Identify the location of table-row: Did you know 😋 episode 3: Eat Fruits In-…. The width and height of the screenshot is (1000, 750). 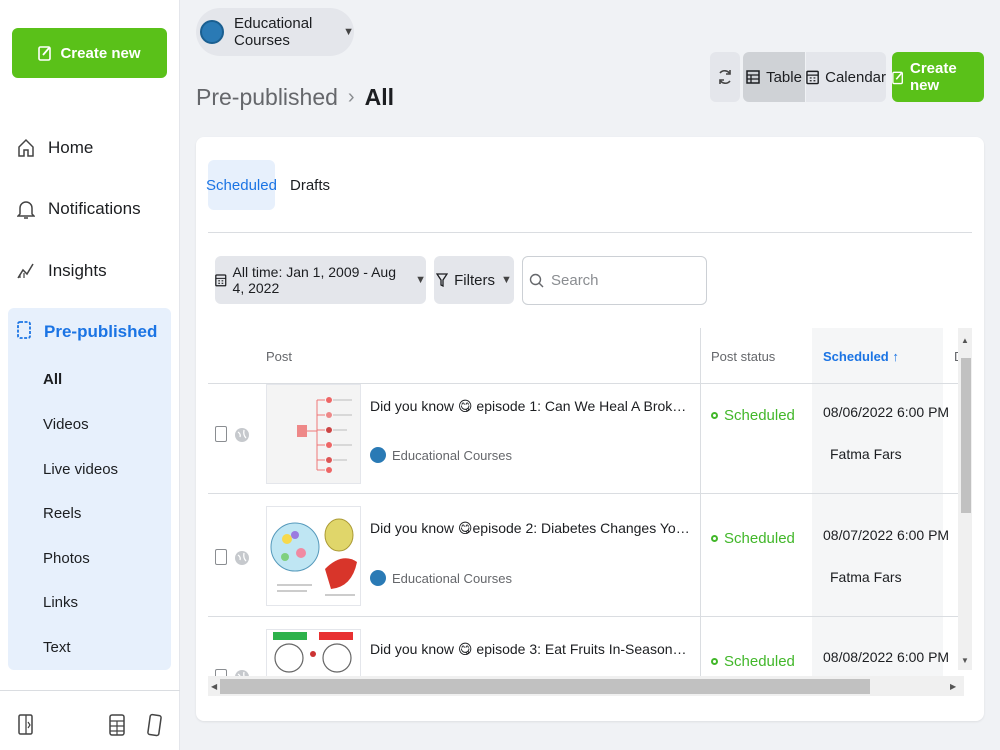
(583, 647).